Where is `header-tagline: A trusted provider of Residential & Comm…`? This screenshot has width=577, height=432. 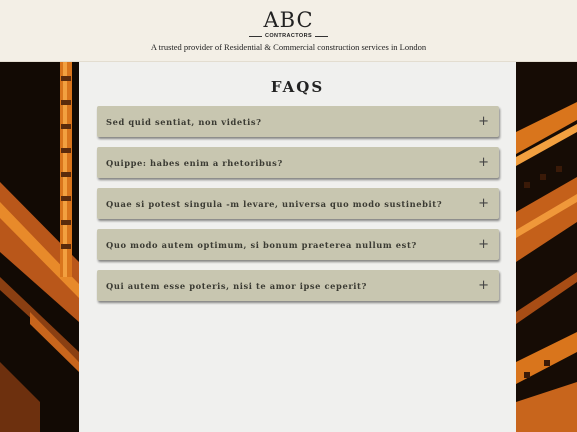
header-tagline: A trusted provider of Residential & Comm… is located at coordinates (288, 47).